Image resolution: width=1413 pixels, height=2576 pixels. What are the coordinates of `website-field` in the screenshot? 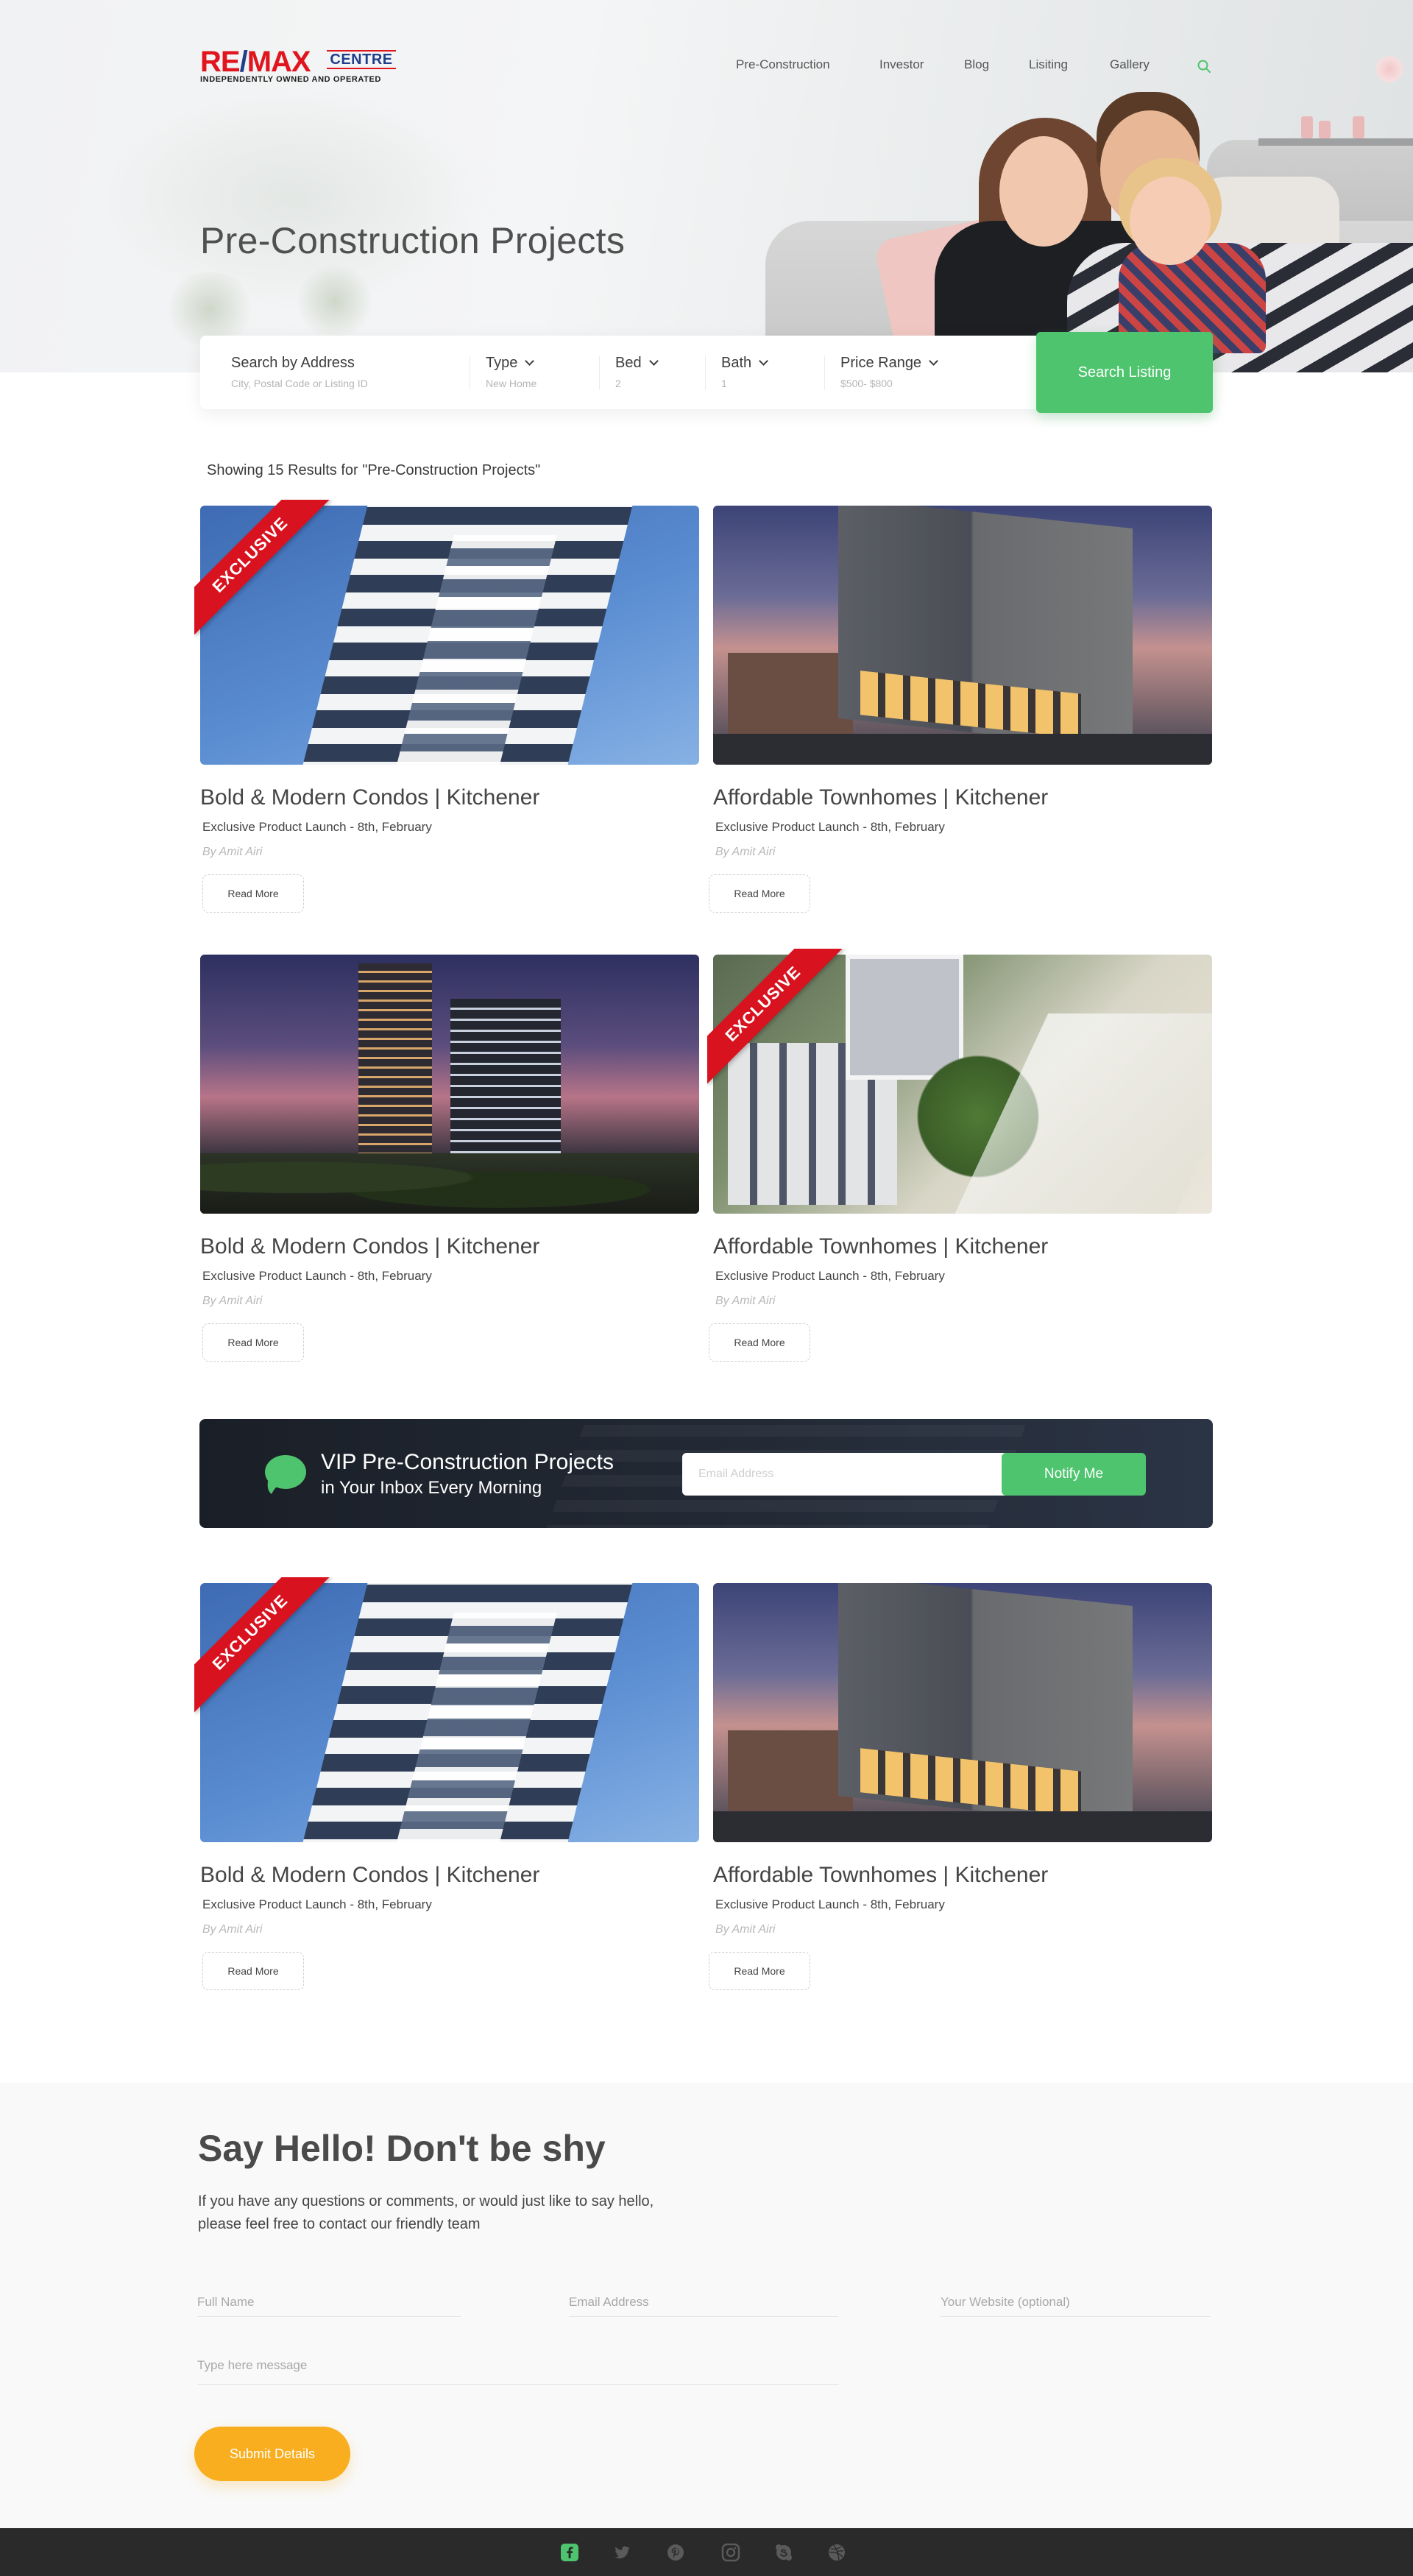 It's located at (1075, 2299).